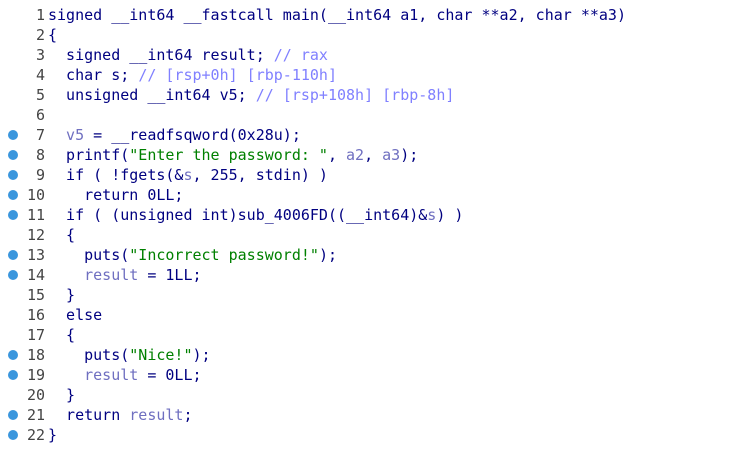  I want to click on line-number: 13, so click(35, 255).